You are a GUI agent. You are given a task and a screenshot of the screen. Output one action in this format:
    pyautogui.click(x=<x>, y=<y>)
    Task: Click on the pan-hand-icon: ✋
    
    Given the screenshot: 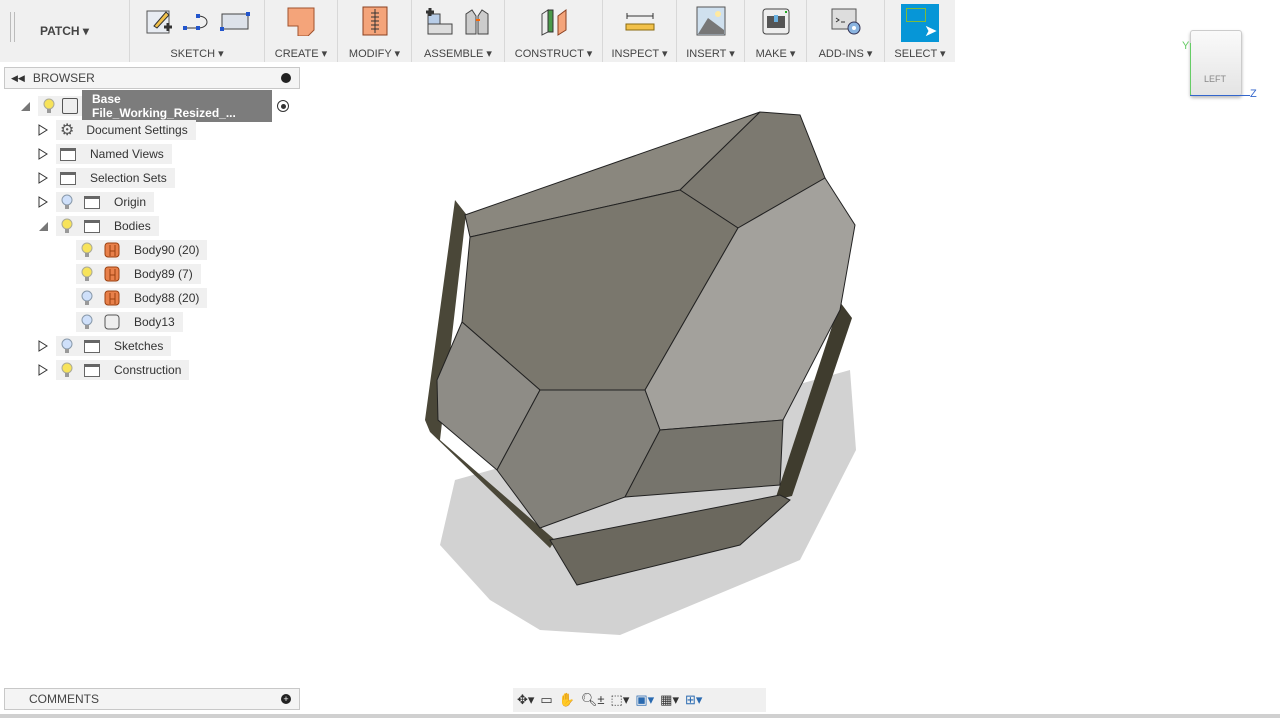 What is the action you would take?
    pyautogui.click(x=567, y=700)
    